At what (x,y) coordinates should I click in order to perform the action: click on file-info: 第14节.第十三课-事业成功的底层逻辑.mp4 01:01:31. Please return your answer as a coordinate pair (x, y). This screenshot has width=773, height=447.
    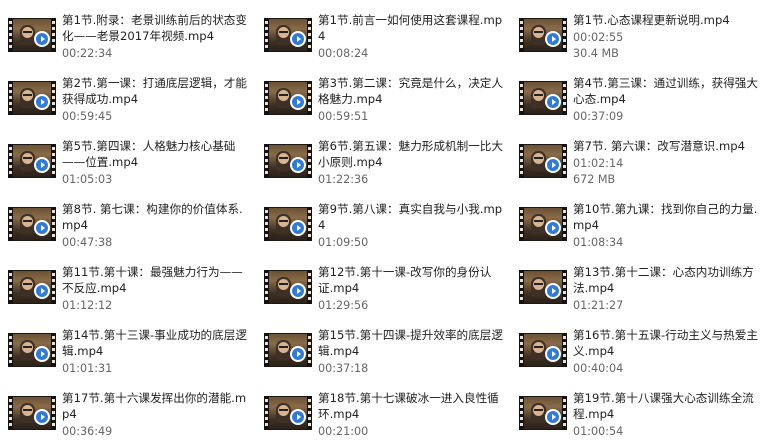
    Looking at the image, I should click on (154, 352).